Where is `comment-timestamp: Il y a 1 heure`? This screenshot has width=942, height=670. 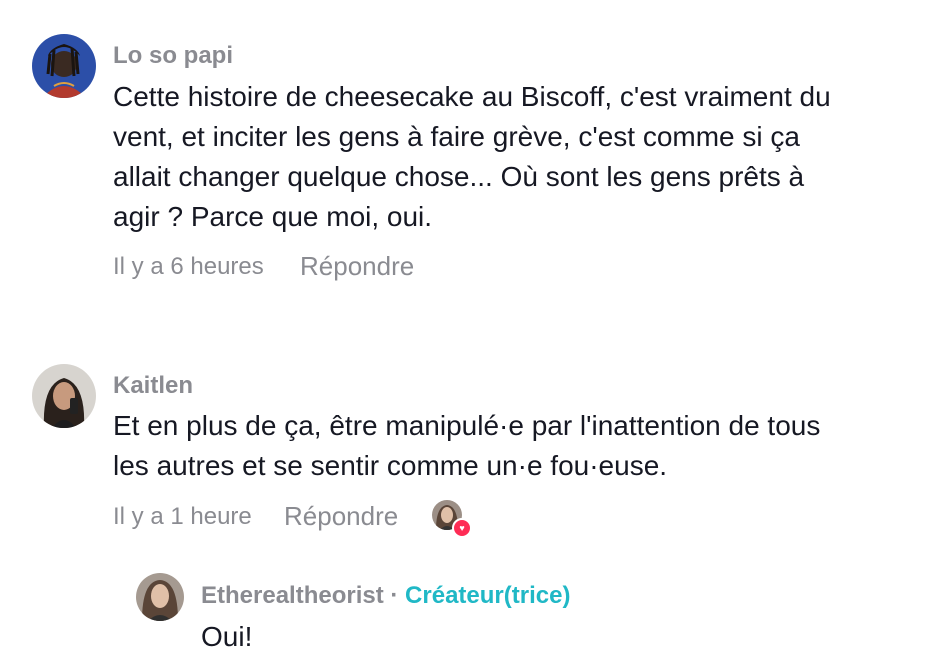
comment-timestamp: Il y a 1 heure is located at coordinates (182, 516).